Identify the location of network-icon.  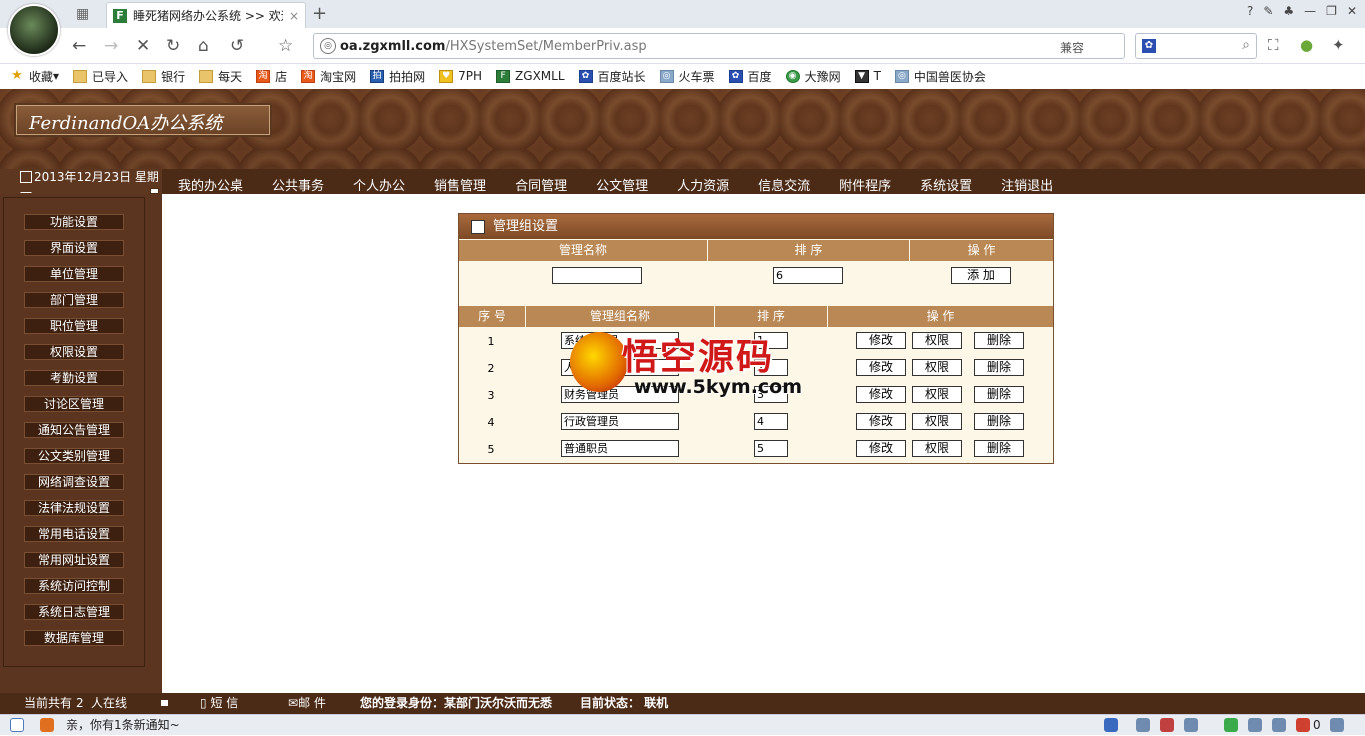
(1143, 725).